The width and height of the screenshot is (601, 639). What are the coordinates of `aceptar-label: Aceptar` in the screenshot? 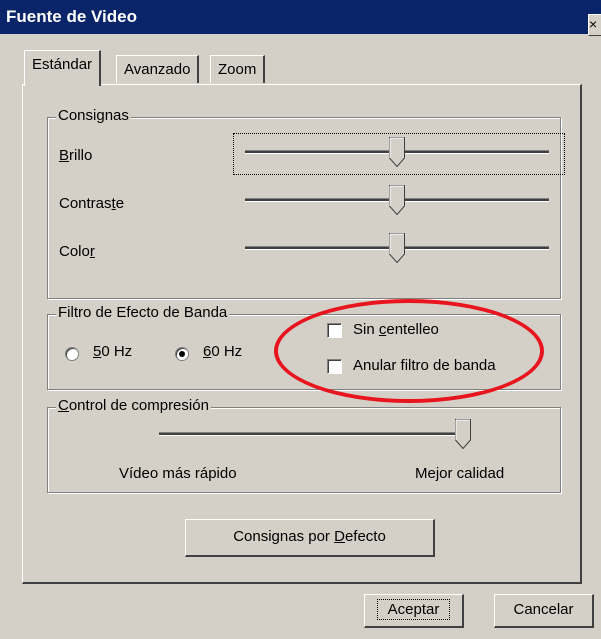 It's located at (413, 609).